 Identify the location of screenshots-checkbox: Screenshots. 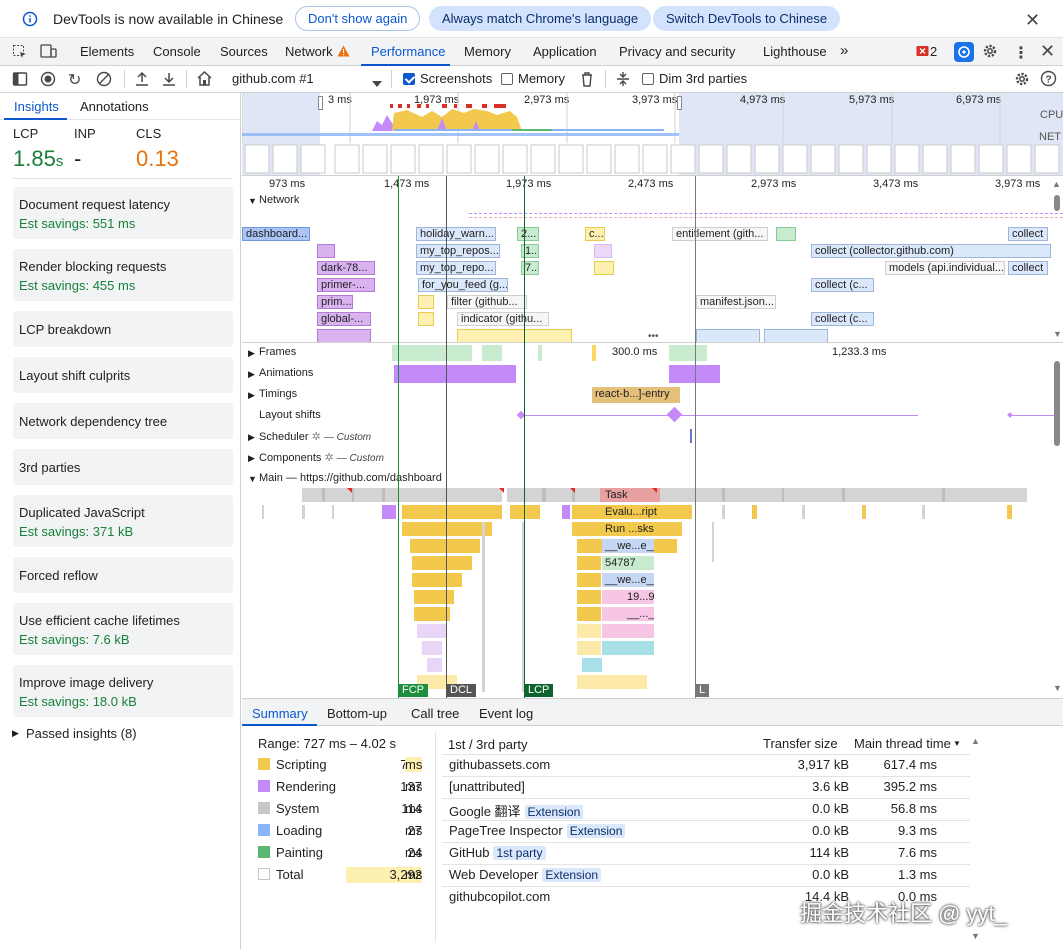
(447, 78).